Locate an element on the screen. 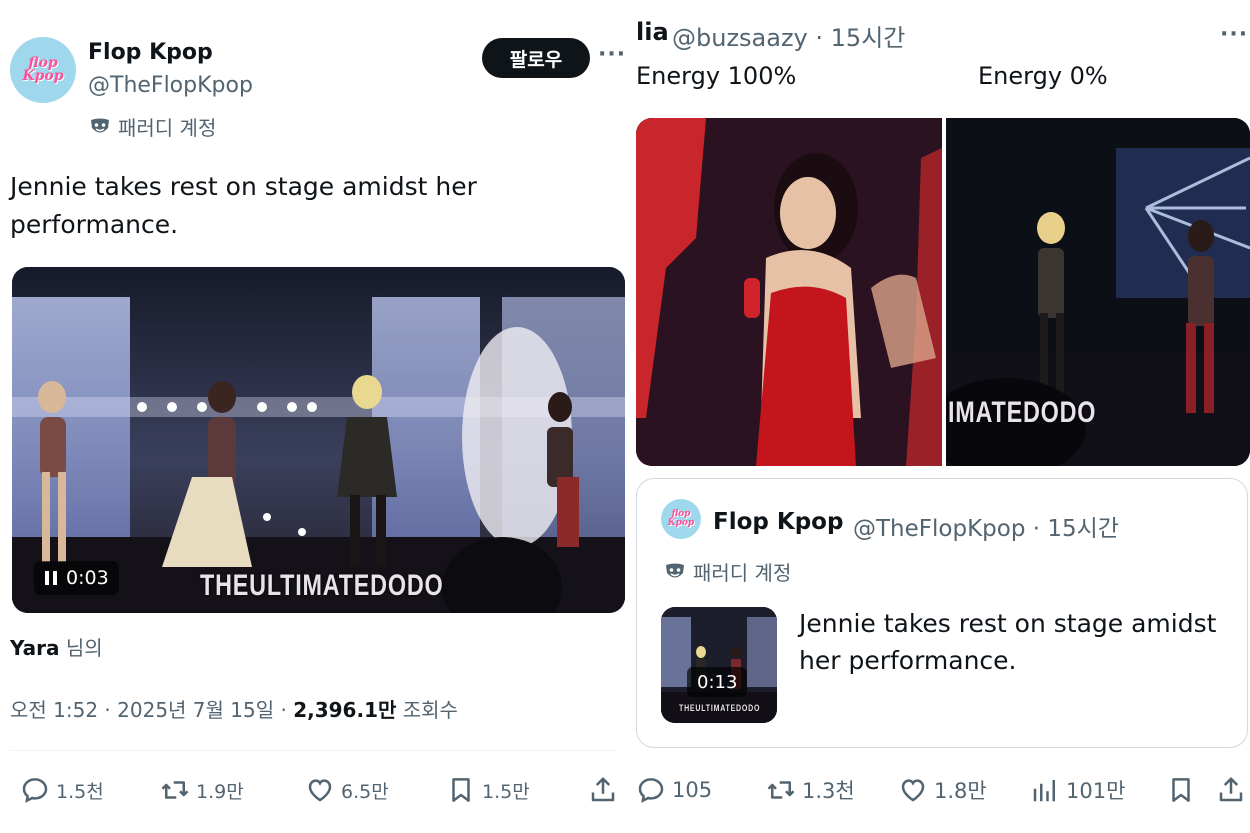  photo-a-image is located at coordinates (789, 292).